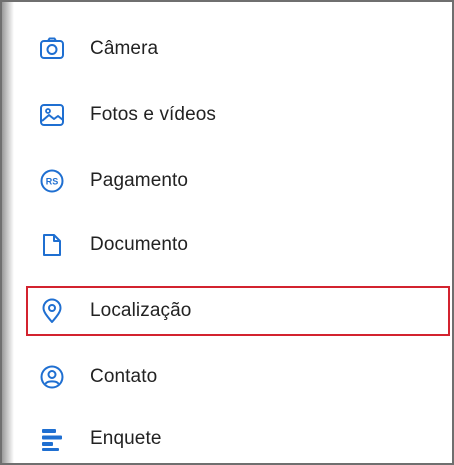 This screenshot has height=465, width=454. Describe the element at coordinates (124, 376) in the screenshot. I see `menu-item-label: Contato` at that location.